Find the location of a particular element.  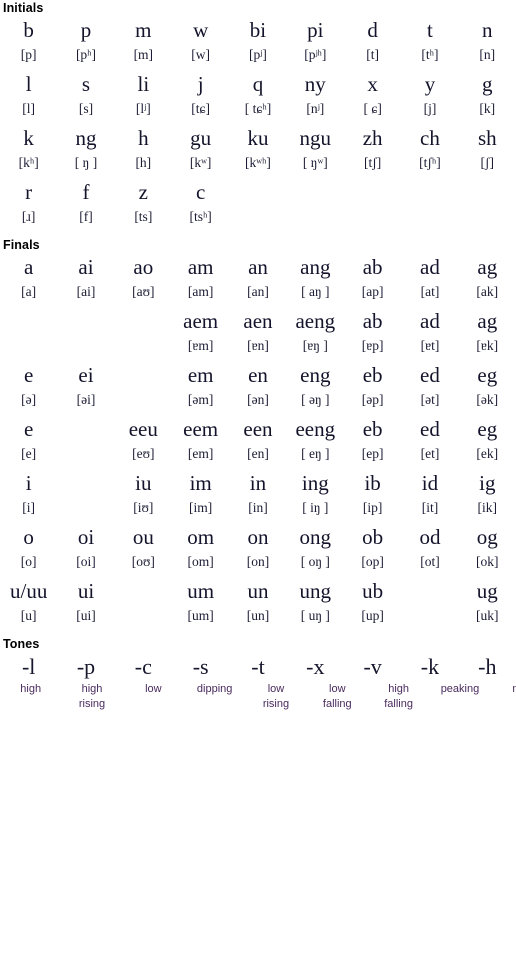

initial-ipa: [pʲ] is located at coordinates (258, 54).